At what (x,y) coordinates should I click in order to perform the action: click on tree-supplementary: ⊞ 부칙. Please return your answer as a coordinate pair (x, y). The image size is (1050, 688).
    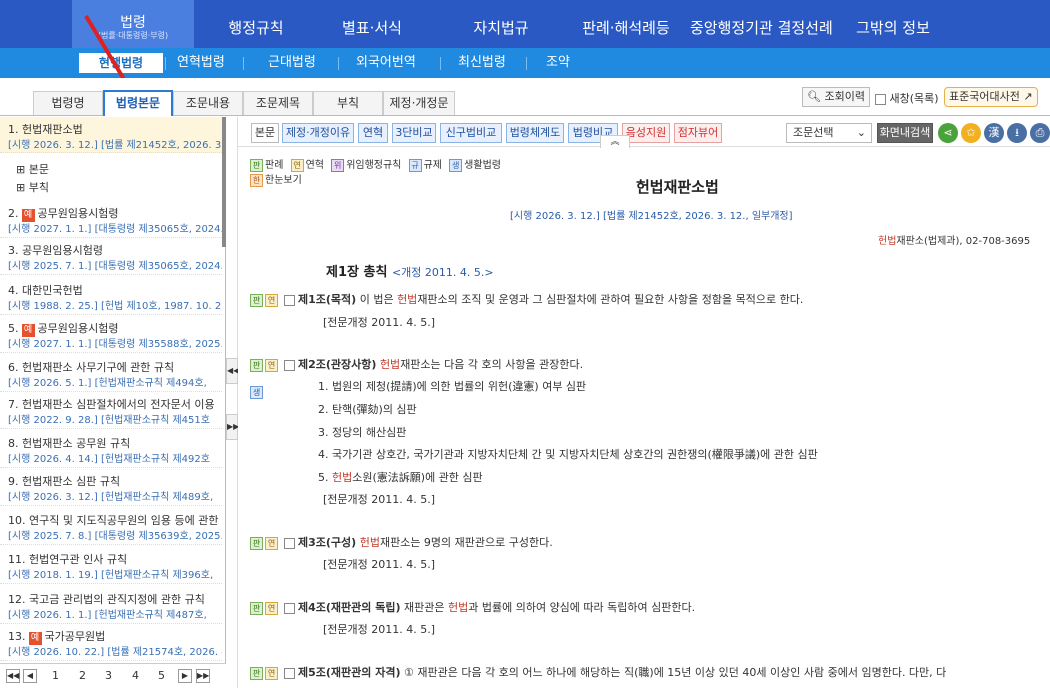
    Looking at the image, I should click on (32, 187).